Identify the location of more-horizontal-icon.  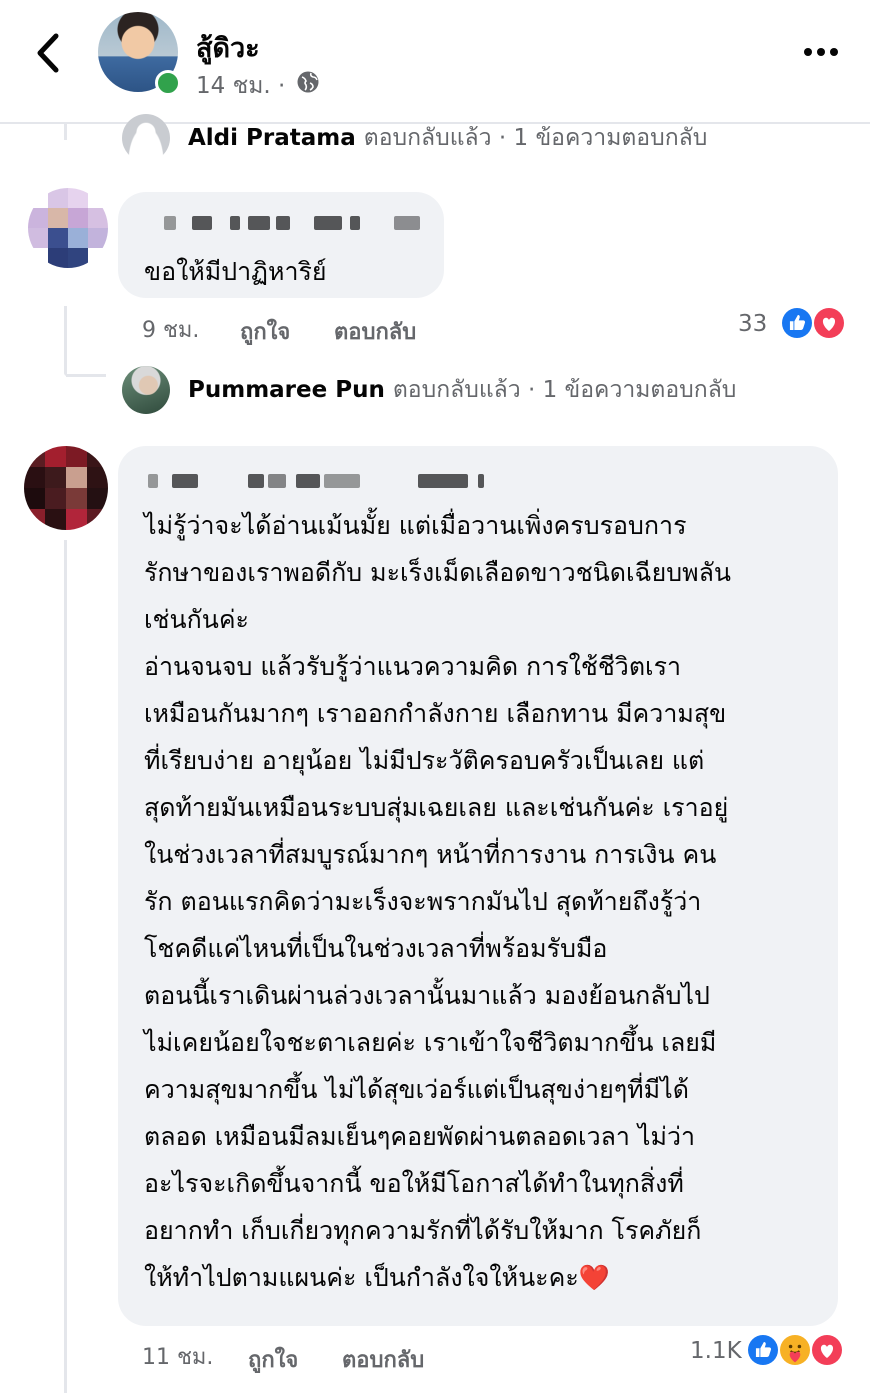
(821, 52).